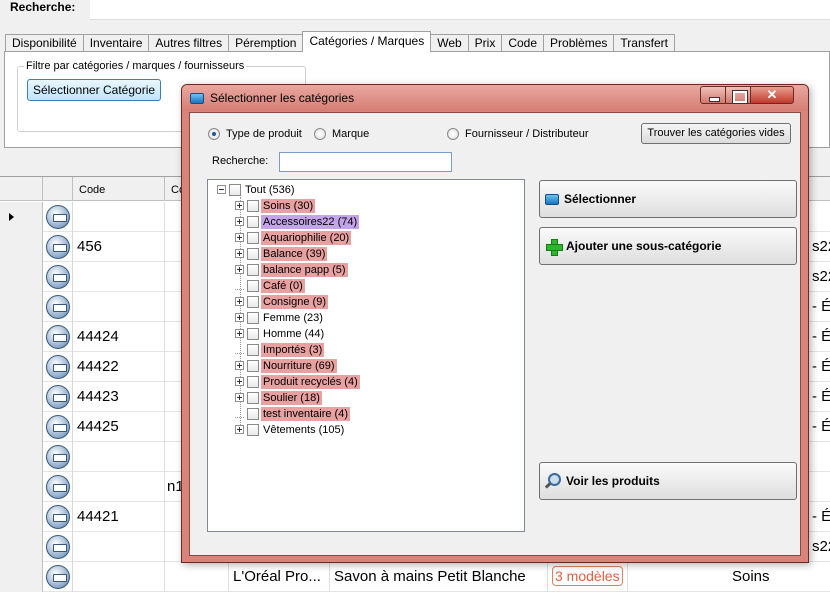 The image size is (830, 598). Describe the element at coordinates (668, 481) in the screenshot. I see `view-products-button: Voir les produits` at that location.